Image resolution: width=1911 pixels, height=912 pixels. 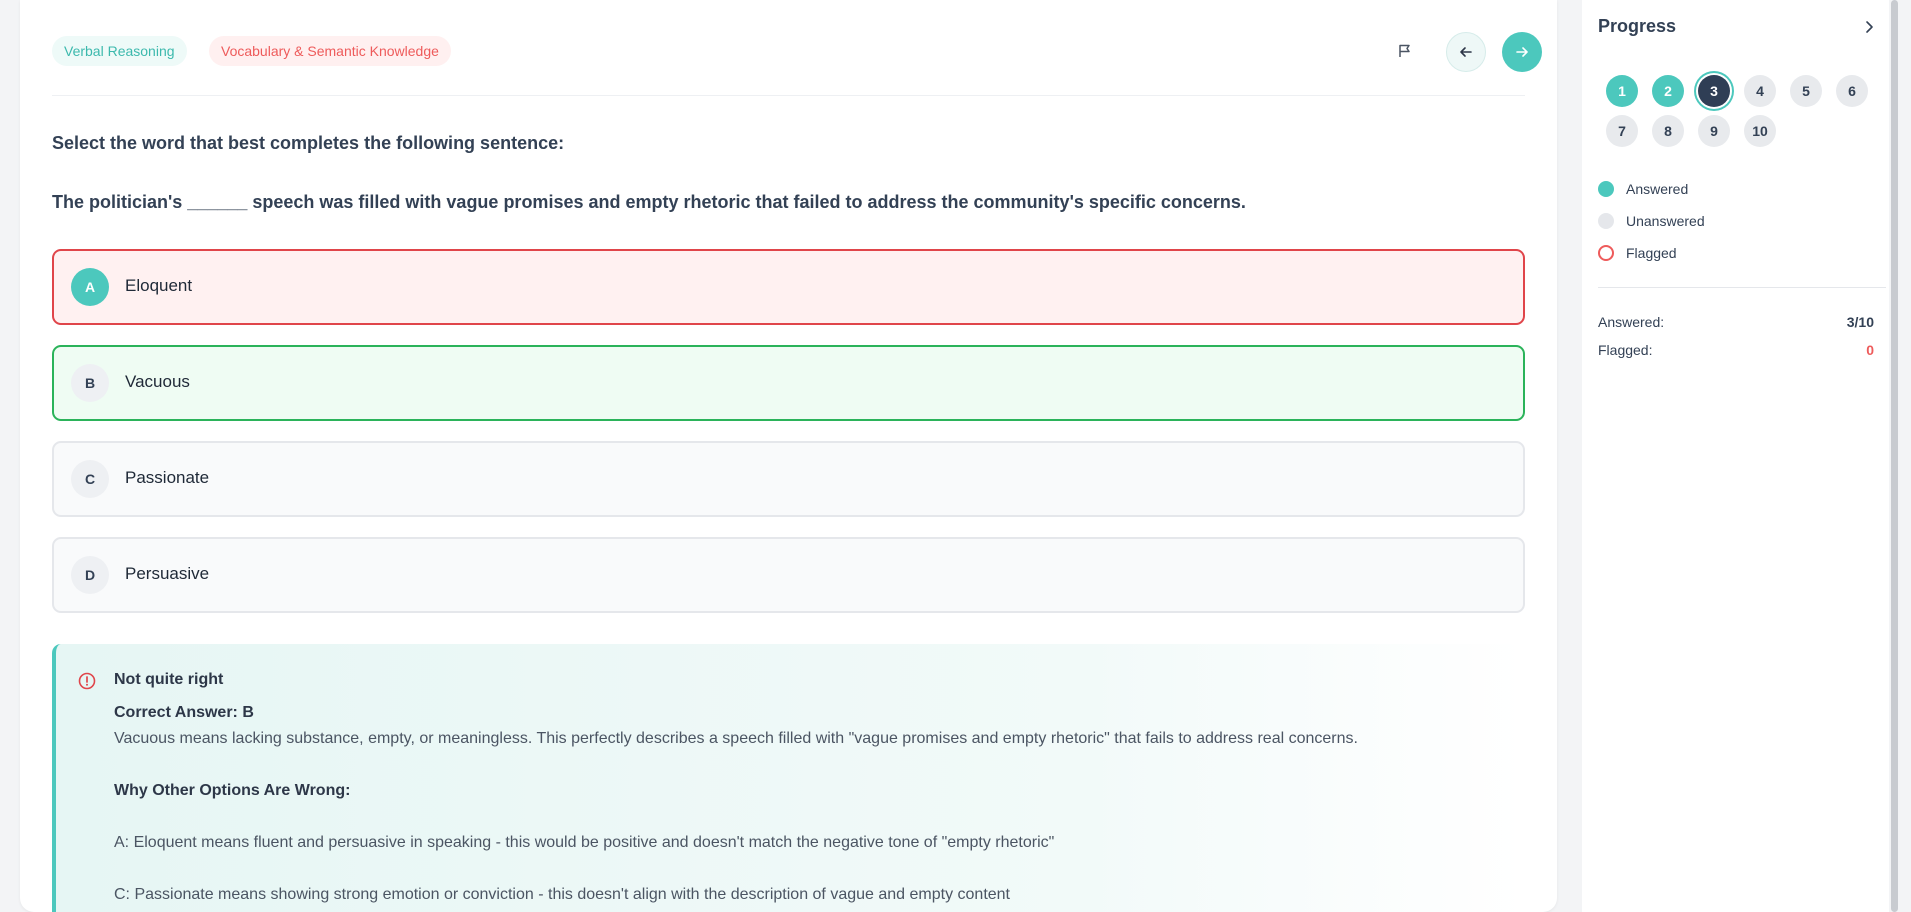 I want to click on sidebar-scrollbar, so click(x=1894, y=456).